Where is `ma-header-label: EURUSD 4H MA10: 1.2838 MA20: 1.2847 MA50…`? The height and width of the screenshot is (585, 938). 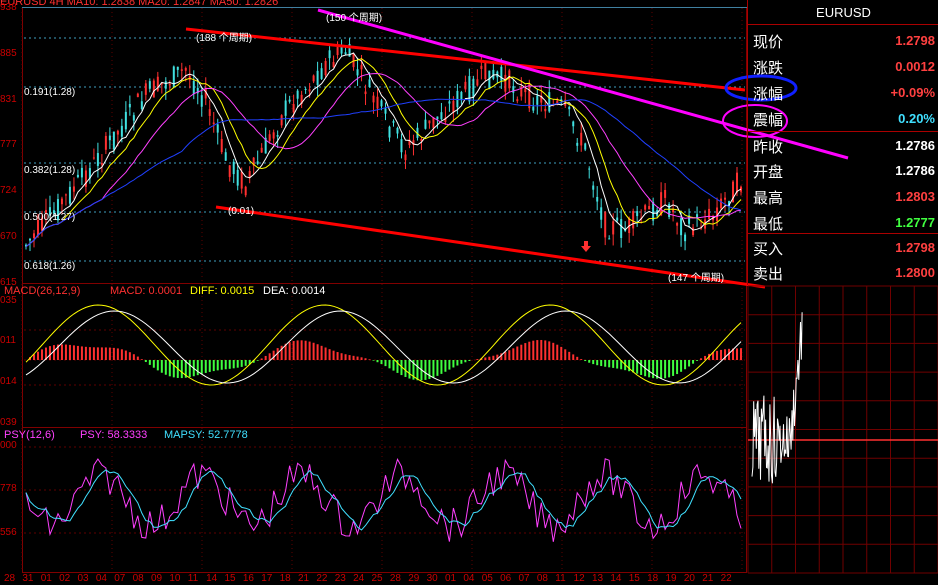
ma-header-label: EURUSD 4H MA10: 1.2838 MA20: 1.2847 MA50… is located at coordinates (139, 4).